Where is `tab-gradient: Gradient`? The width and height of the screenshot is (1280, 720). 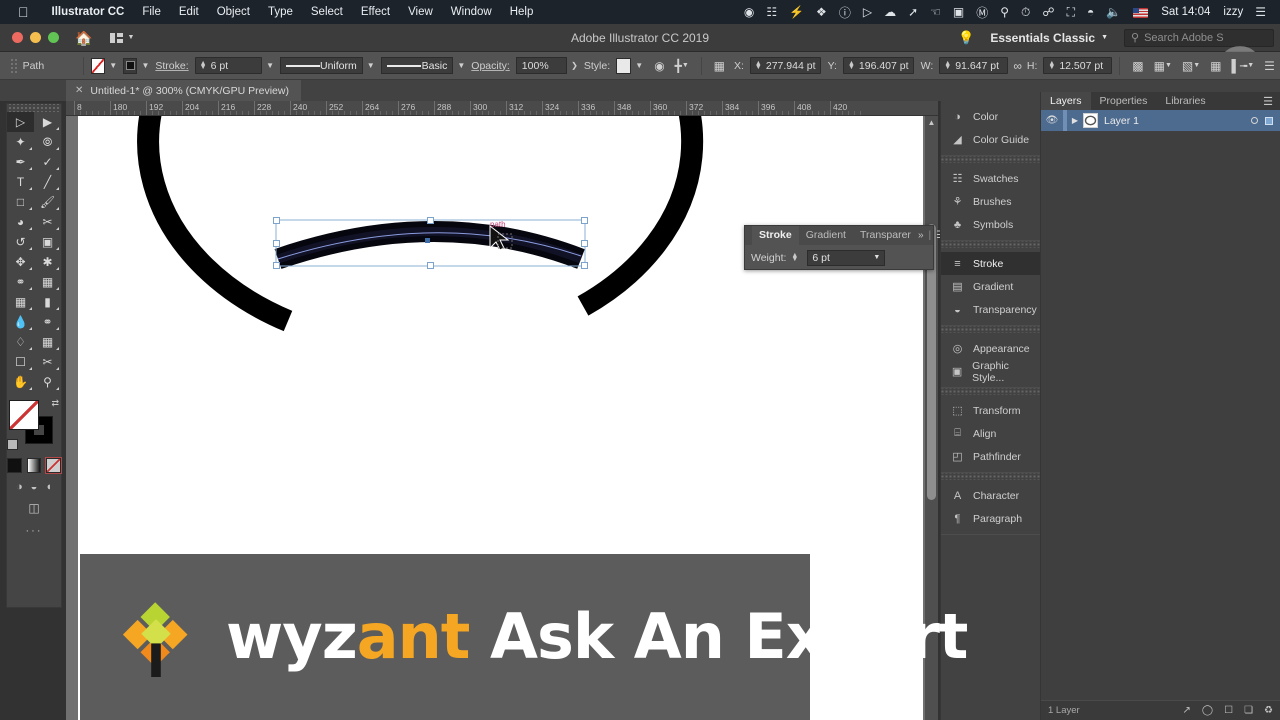 tab-gradient: Gradient is located at coordinates (826, 235).